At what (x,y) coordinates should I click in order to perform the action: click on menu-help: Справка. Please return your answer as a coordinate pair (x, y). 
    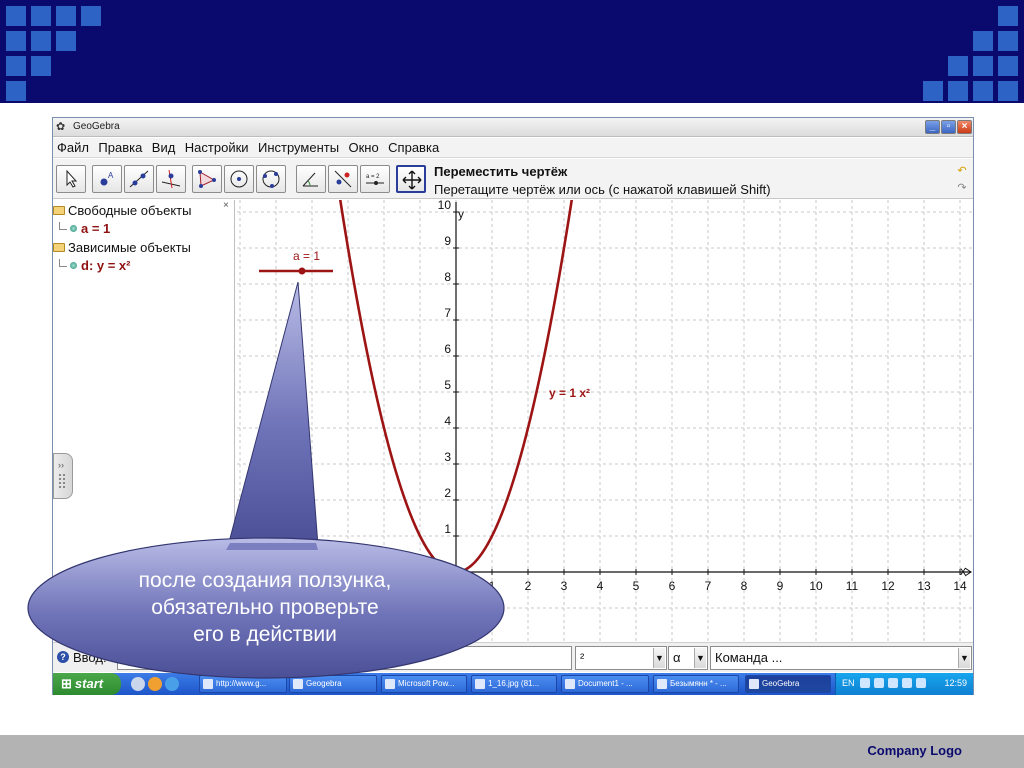
    Looking at the image, I should click on (413, 148).